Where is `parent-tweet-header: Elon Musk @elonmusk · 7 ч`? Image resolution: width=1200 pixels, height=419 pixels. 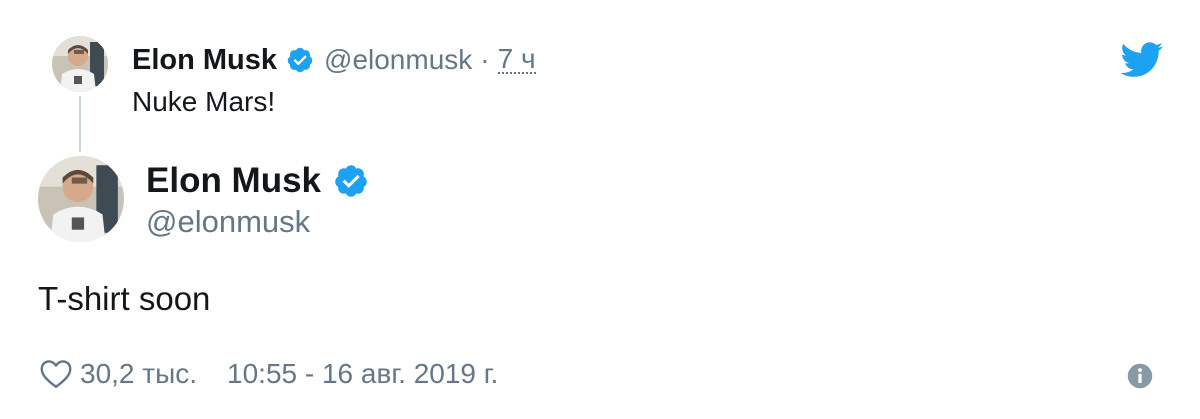 parent-tweet-header: Elon Musk @elonmusk · 7 ч is located at coordinates (334, 60).